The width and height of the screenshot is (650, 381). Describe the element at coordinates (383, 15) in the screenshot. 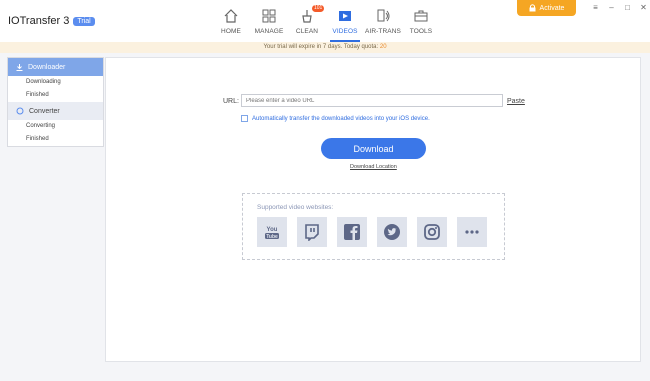

I see `air-trans-icon` at that location.